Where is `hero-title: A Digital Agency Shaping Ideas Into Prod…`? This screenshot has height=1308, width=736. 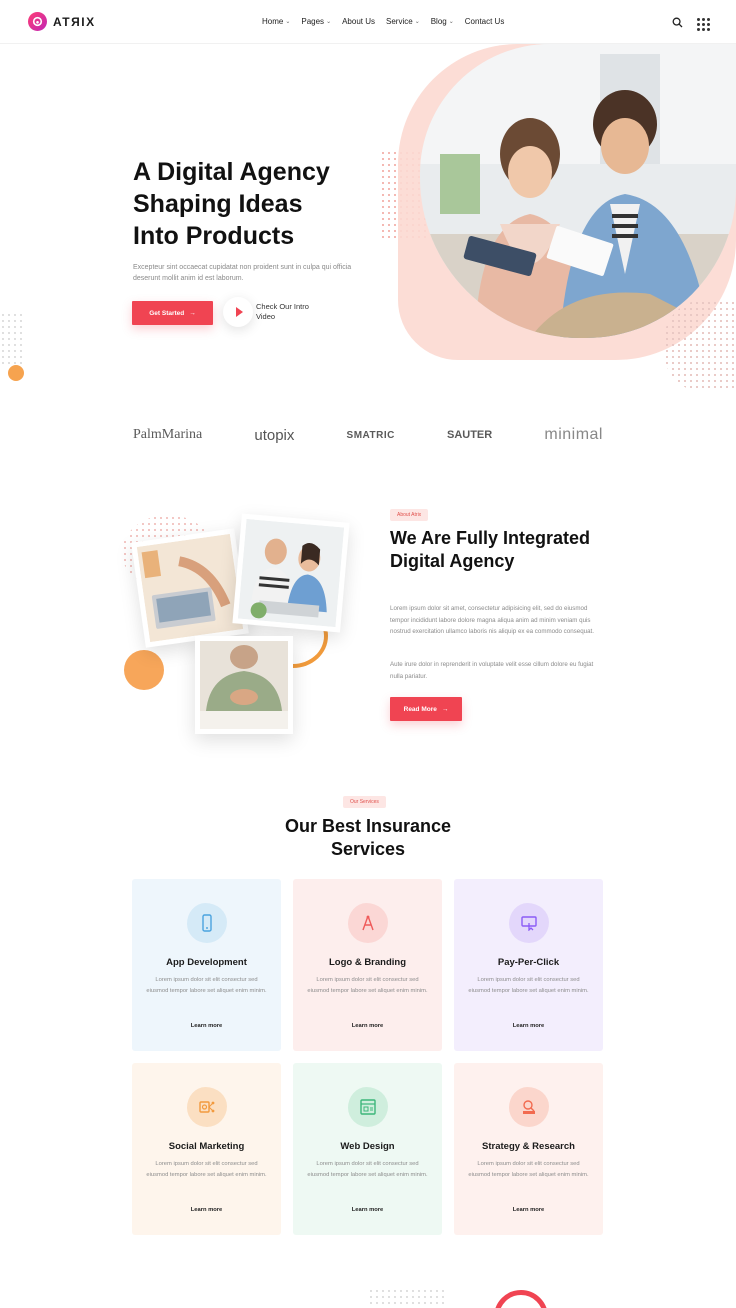 hero-title: A Digital Agency Shaping Ideas Into Prod… is located at coordinates (263, 204).